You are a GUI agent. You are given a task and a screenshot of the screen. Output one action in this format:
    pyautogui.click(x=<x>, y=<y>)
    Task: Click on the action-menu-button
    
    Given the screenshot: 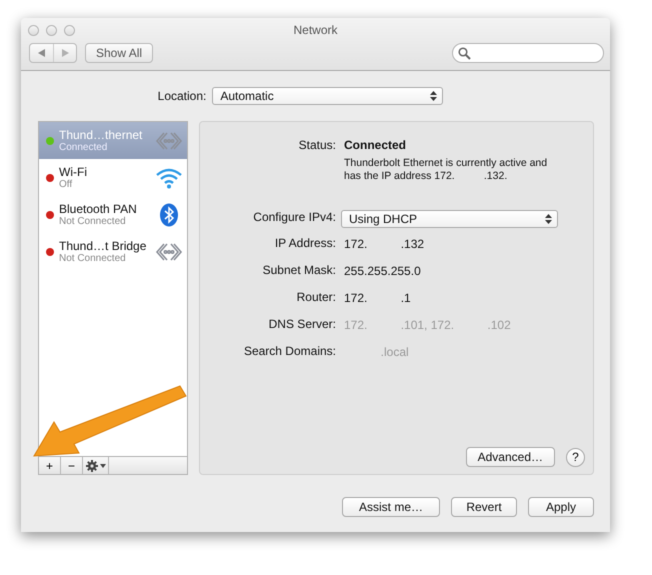 What is the action you would take?
    pyautogui.click(x=96, y=465)
    